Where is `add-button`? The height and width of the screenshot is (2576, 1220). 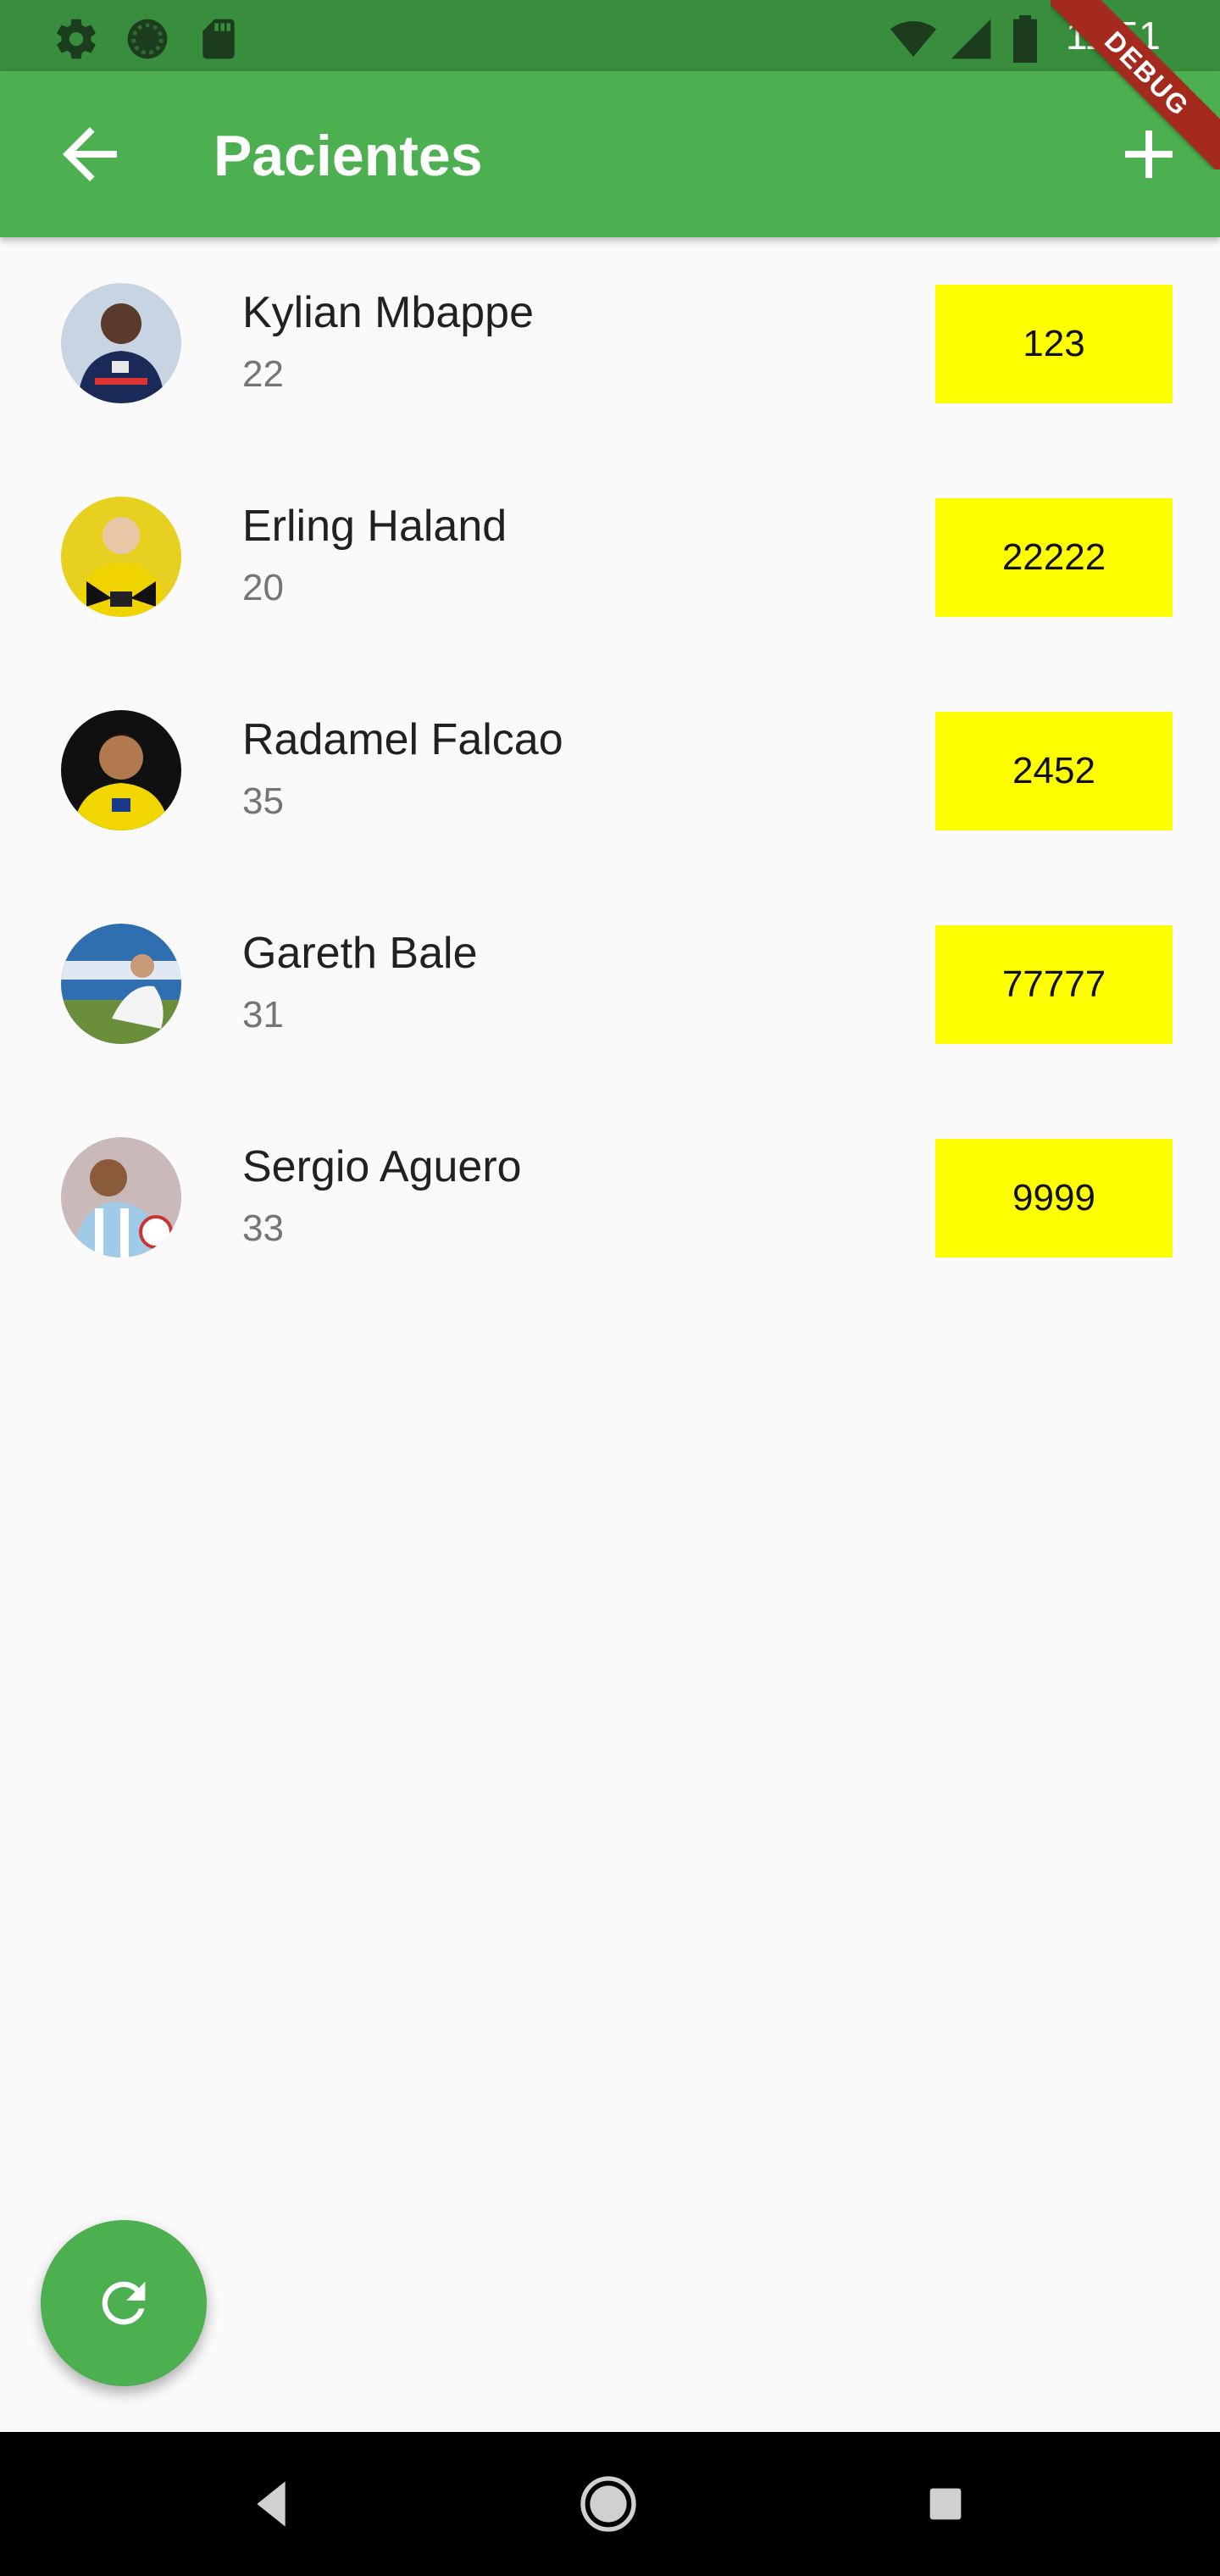 add-button is located at coordinates (1149, 154).